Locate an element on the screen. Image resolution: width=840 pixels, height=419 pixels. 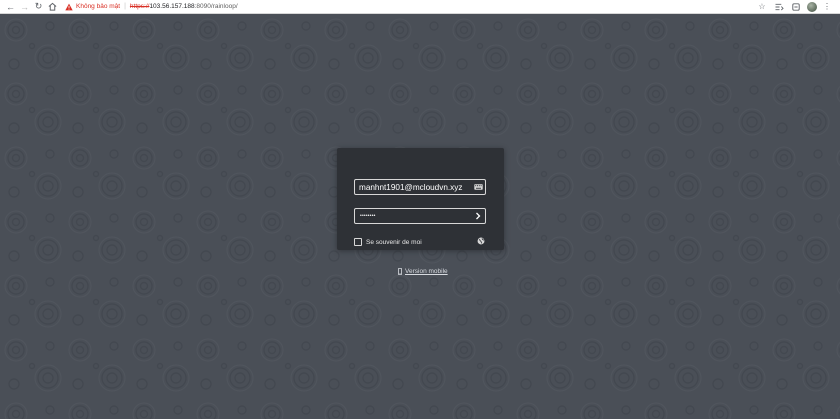
warning-icon is located at coordinates (69, 6).